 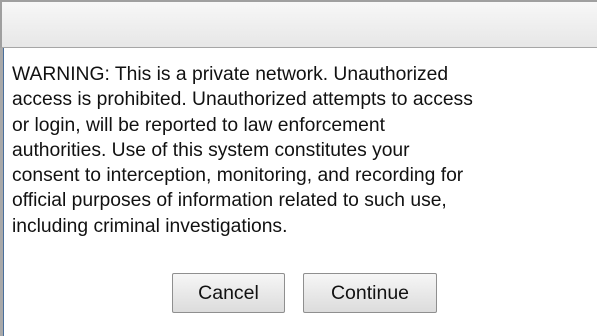 What do you see at coordinates (298, 24) in the screenshot?
I see `dialog-titlebar` at bounding box center [298, 24].